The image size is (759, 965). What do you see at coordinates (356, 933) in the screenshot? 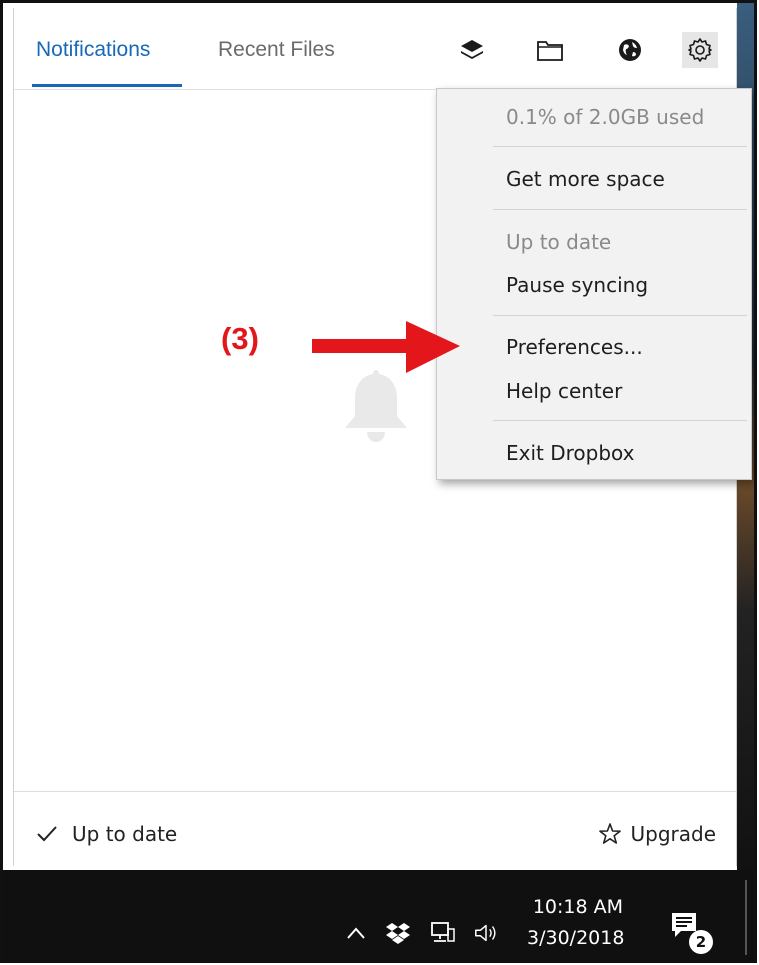
I see `chevron-up-icon` at bounding box center [356, 933].